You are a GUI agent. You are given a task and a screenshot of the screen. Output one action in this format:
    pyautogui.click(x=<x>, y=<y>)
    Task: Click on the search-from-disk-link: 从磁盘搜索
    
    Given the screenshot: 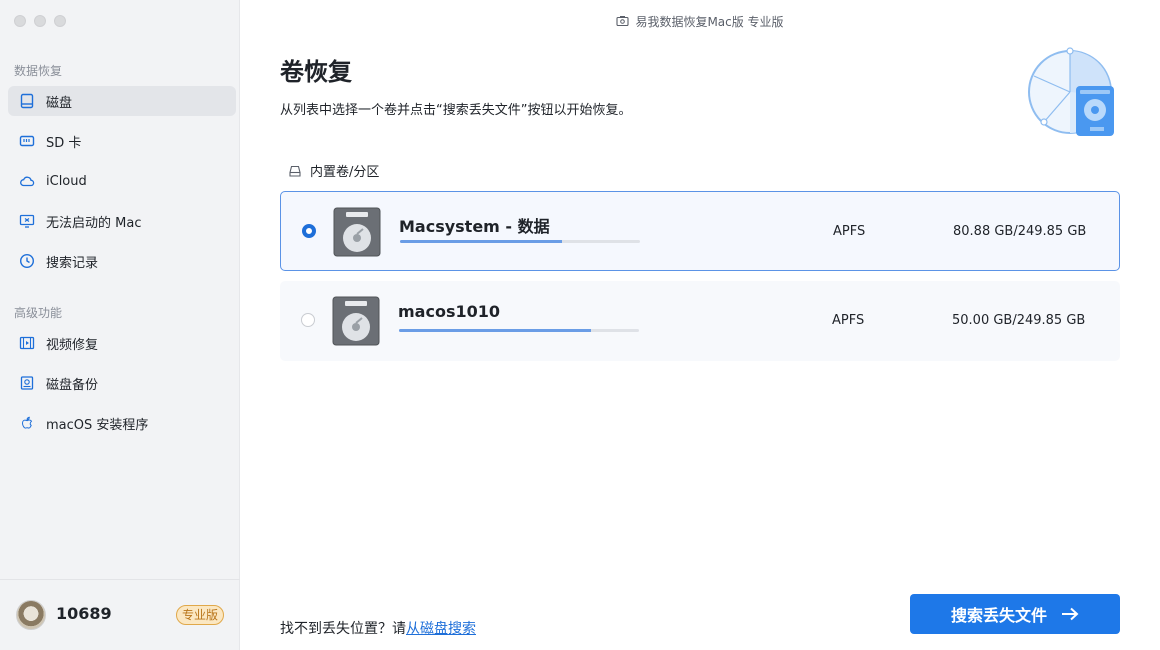 What is the action you would take?
    pyautogui.click(x=441, y=629)
    